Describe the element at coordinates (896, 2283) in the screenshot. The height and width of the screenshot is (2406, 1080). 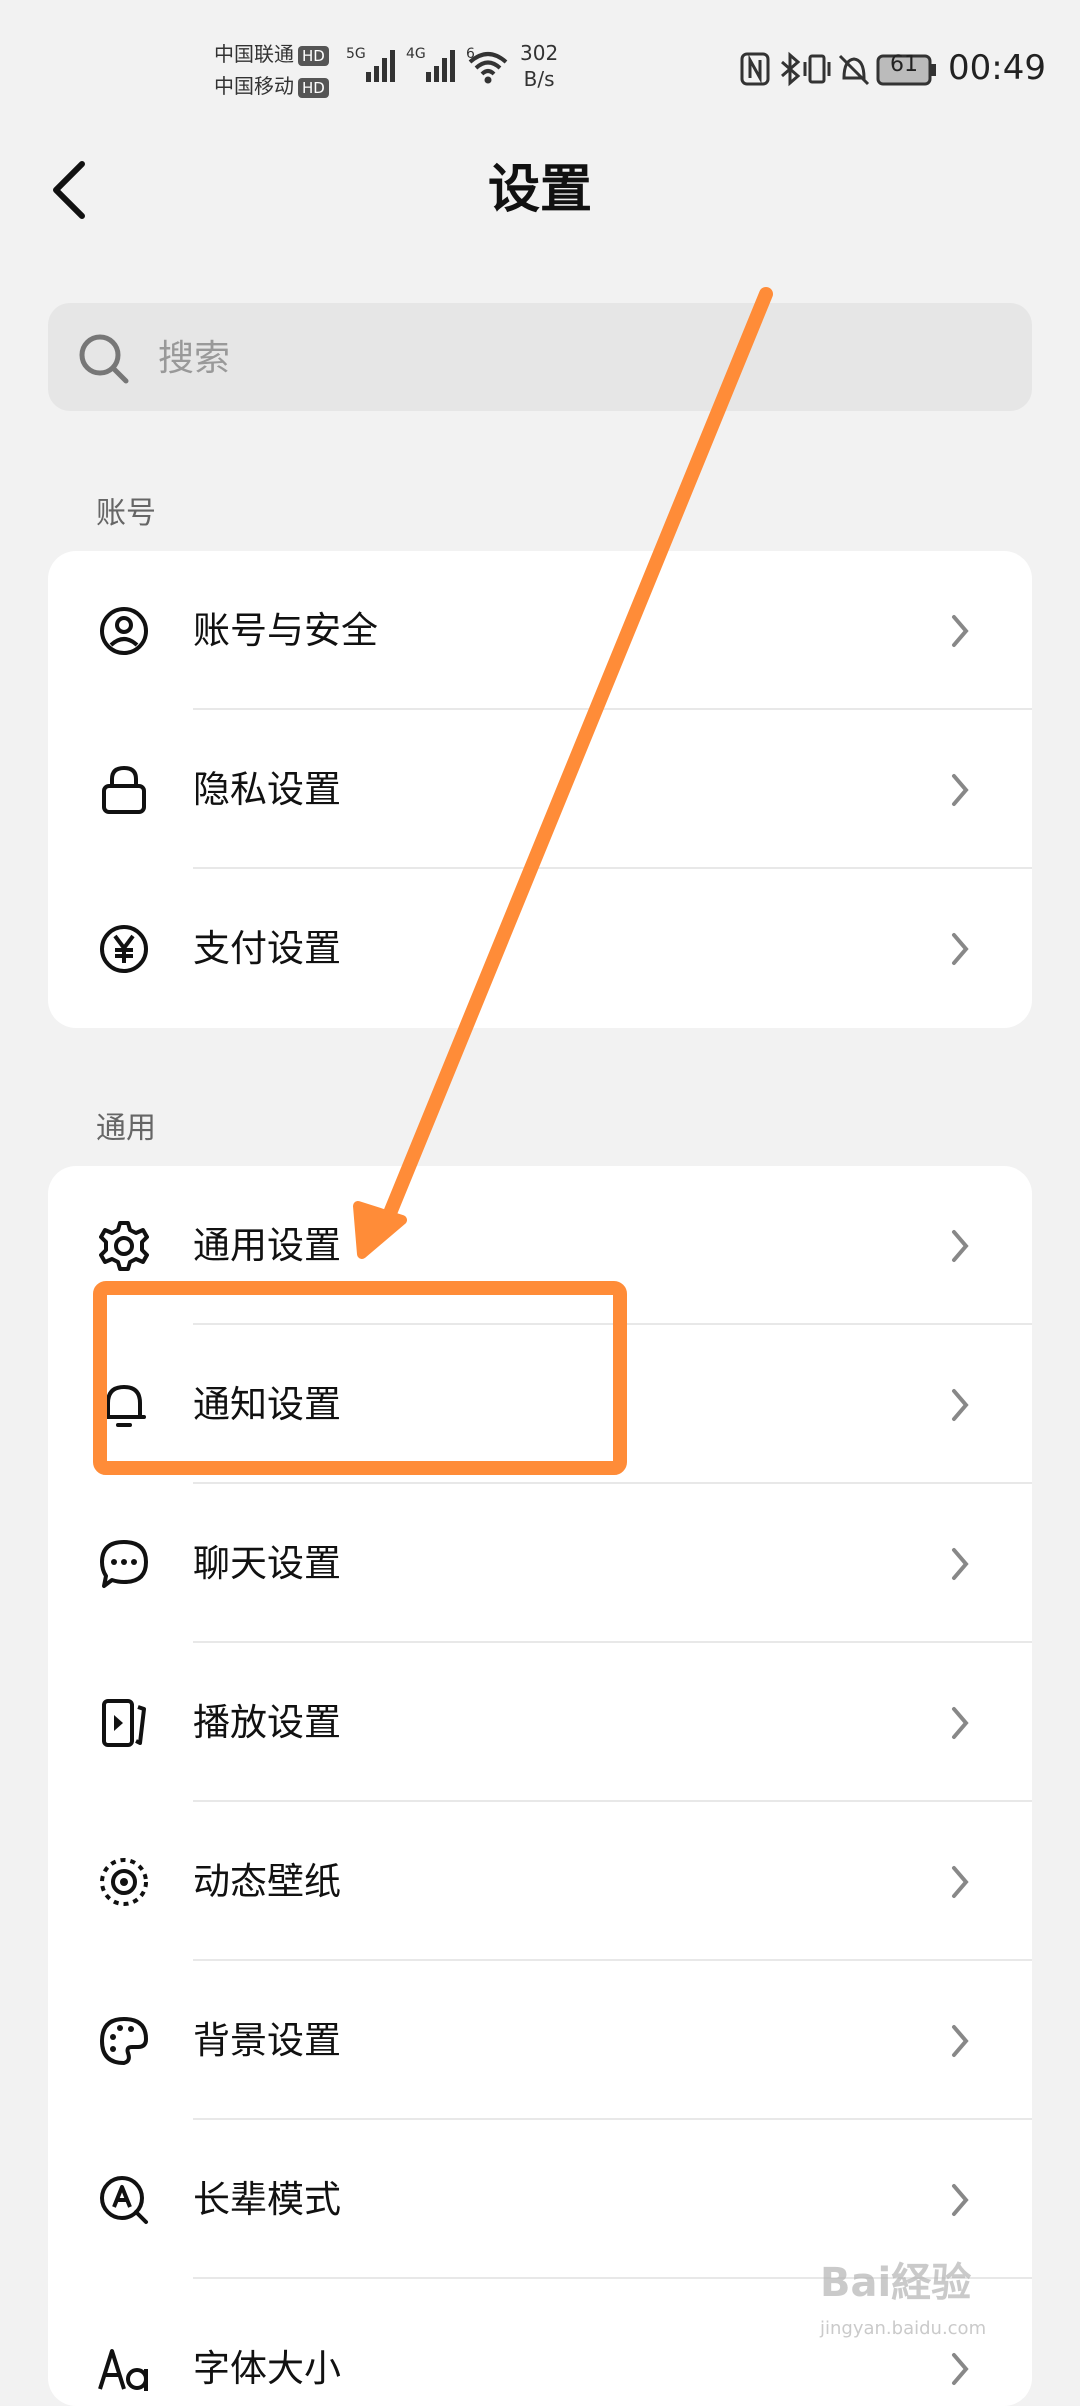
I see `watermark-logo: Bai経验` at that location.